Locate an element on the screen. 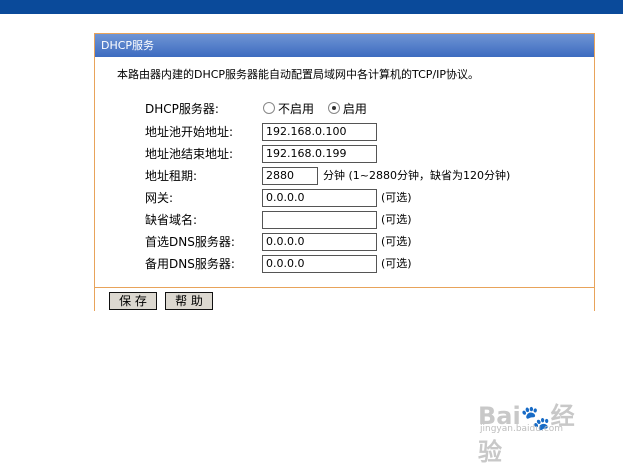 The width and height of the screenshot is (623, 467). secondary-dns-input: 0.0.0.0 is located at coordinates (319, 264).